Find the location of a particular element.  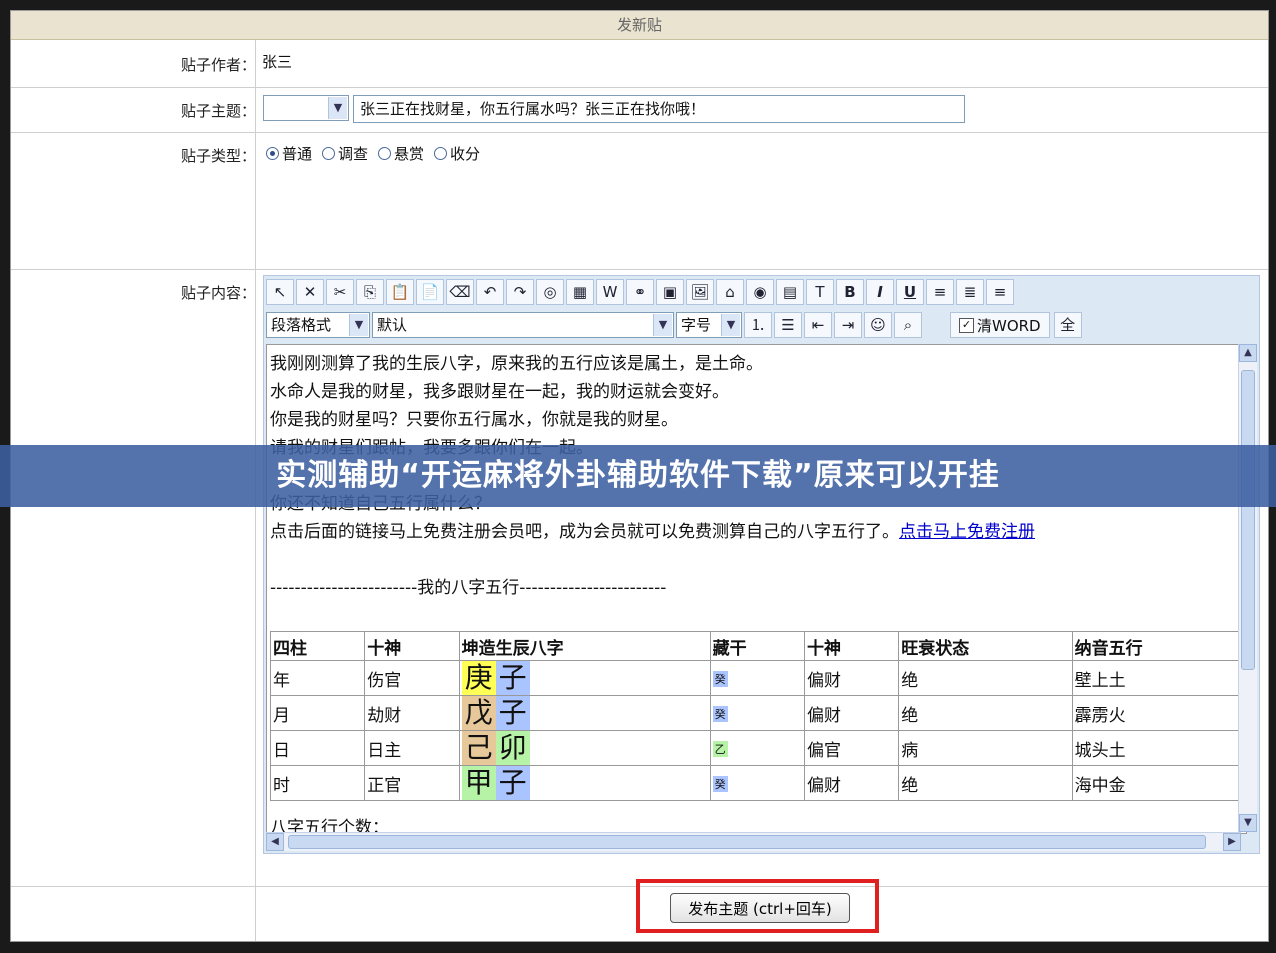

cursor-icon: ↖ is located at coordinates (280, 292).